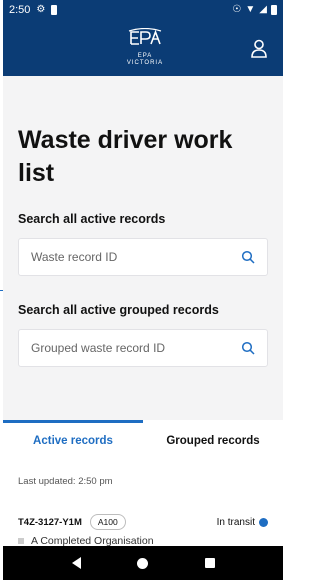 The height and width of the screenshot is (580, 320). What do you see at coordinates (213, 441) in the screenshot?
I see `tab-grouped-records: Grouped records` at bounding box center [213, 441].